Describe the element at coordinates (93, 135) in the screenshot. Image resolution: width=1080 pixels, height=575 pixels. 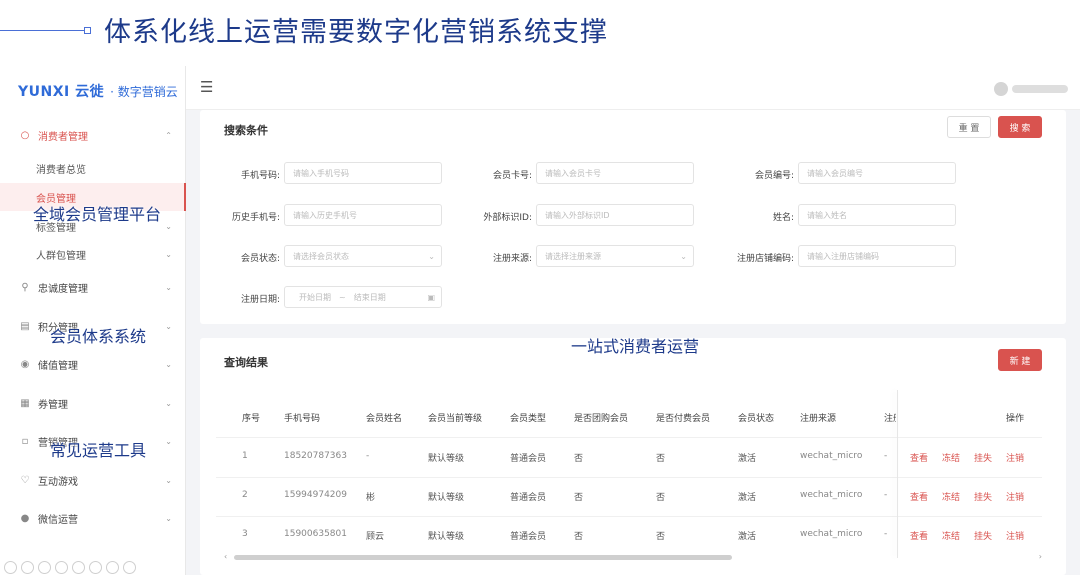
I see `sidebar-group-consumer: ○ 消费者管理 ⌃` at that location.